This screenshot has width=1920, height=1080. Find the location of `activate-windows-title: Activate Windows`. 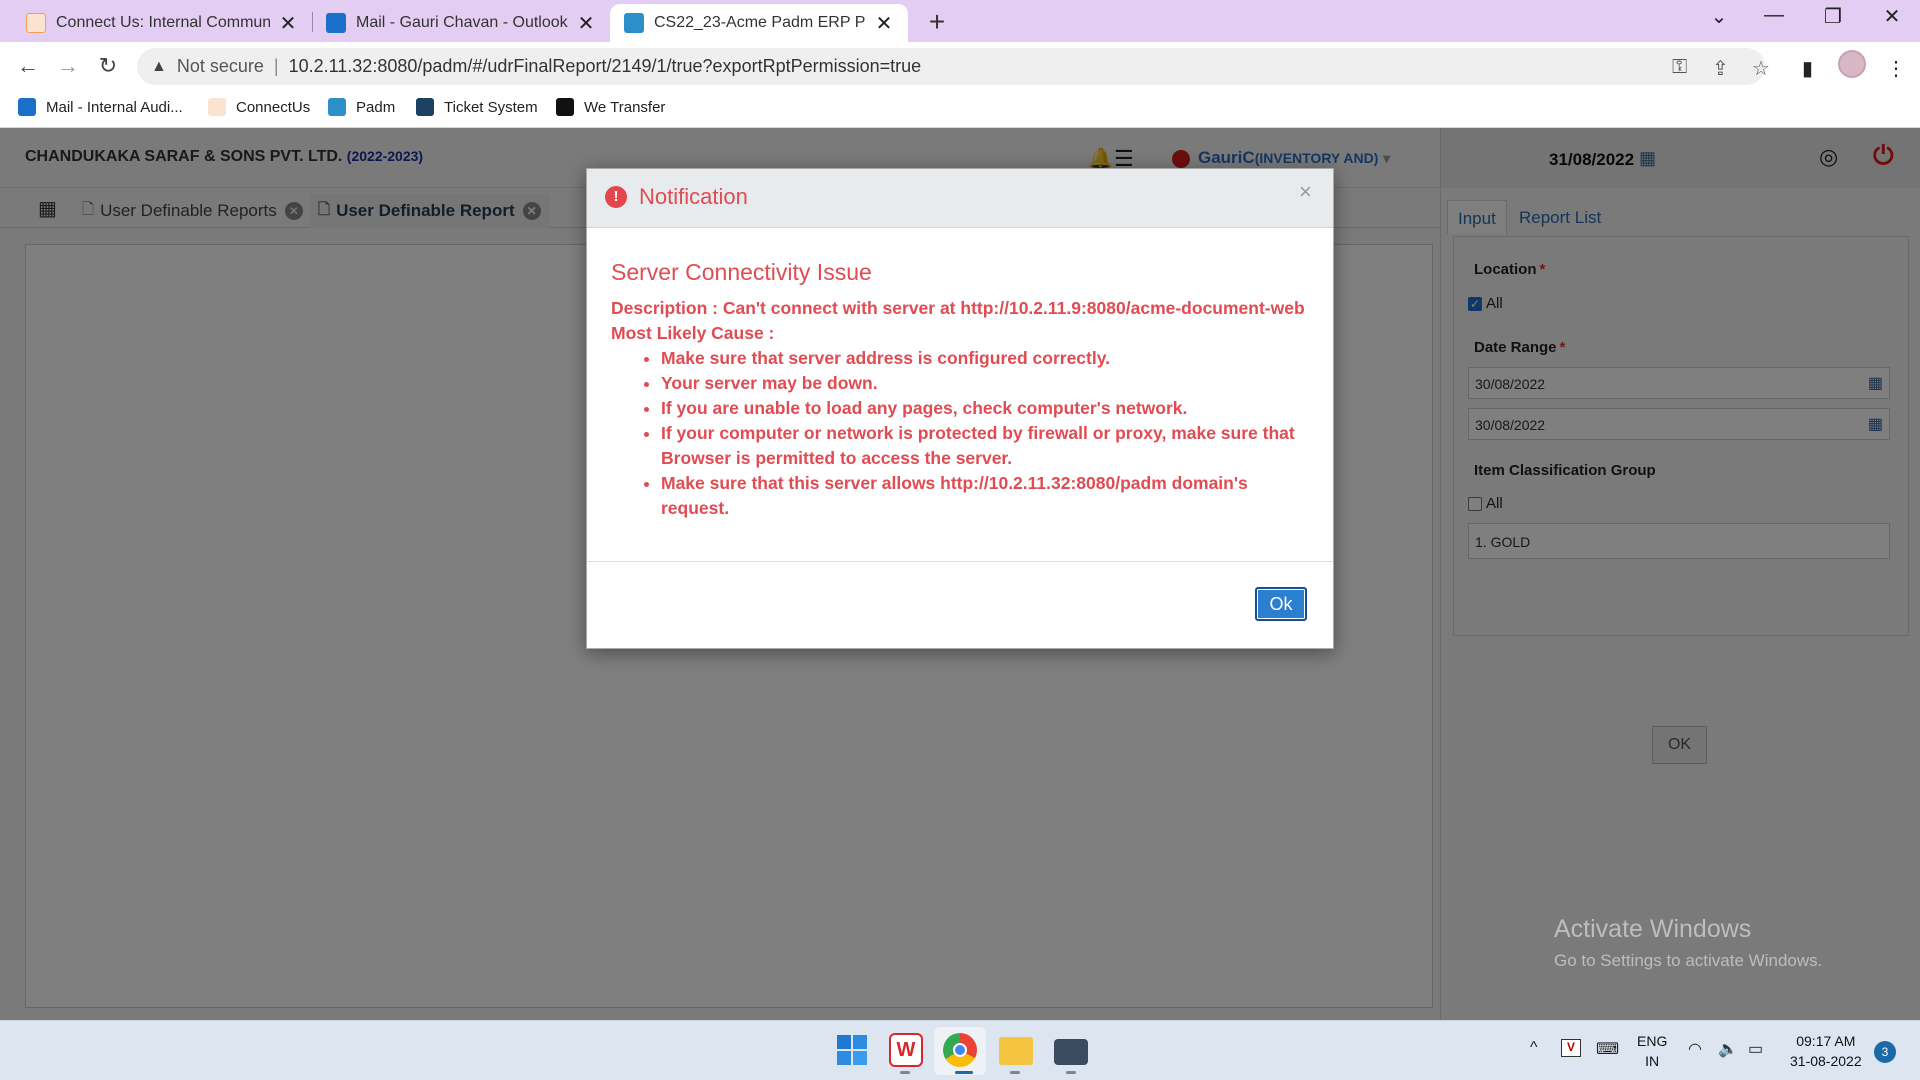

activate-windows-title: Activate Windows is located at coordinates (1653, 929).